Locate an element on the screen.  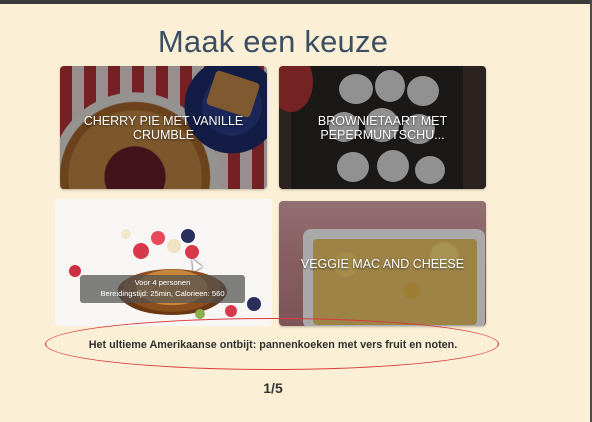
recipe-card-title: CHERRY PIE MET VANILLE CRUMBLE is located at coordinates (163, 127).